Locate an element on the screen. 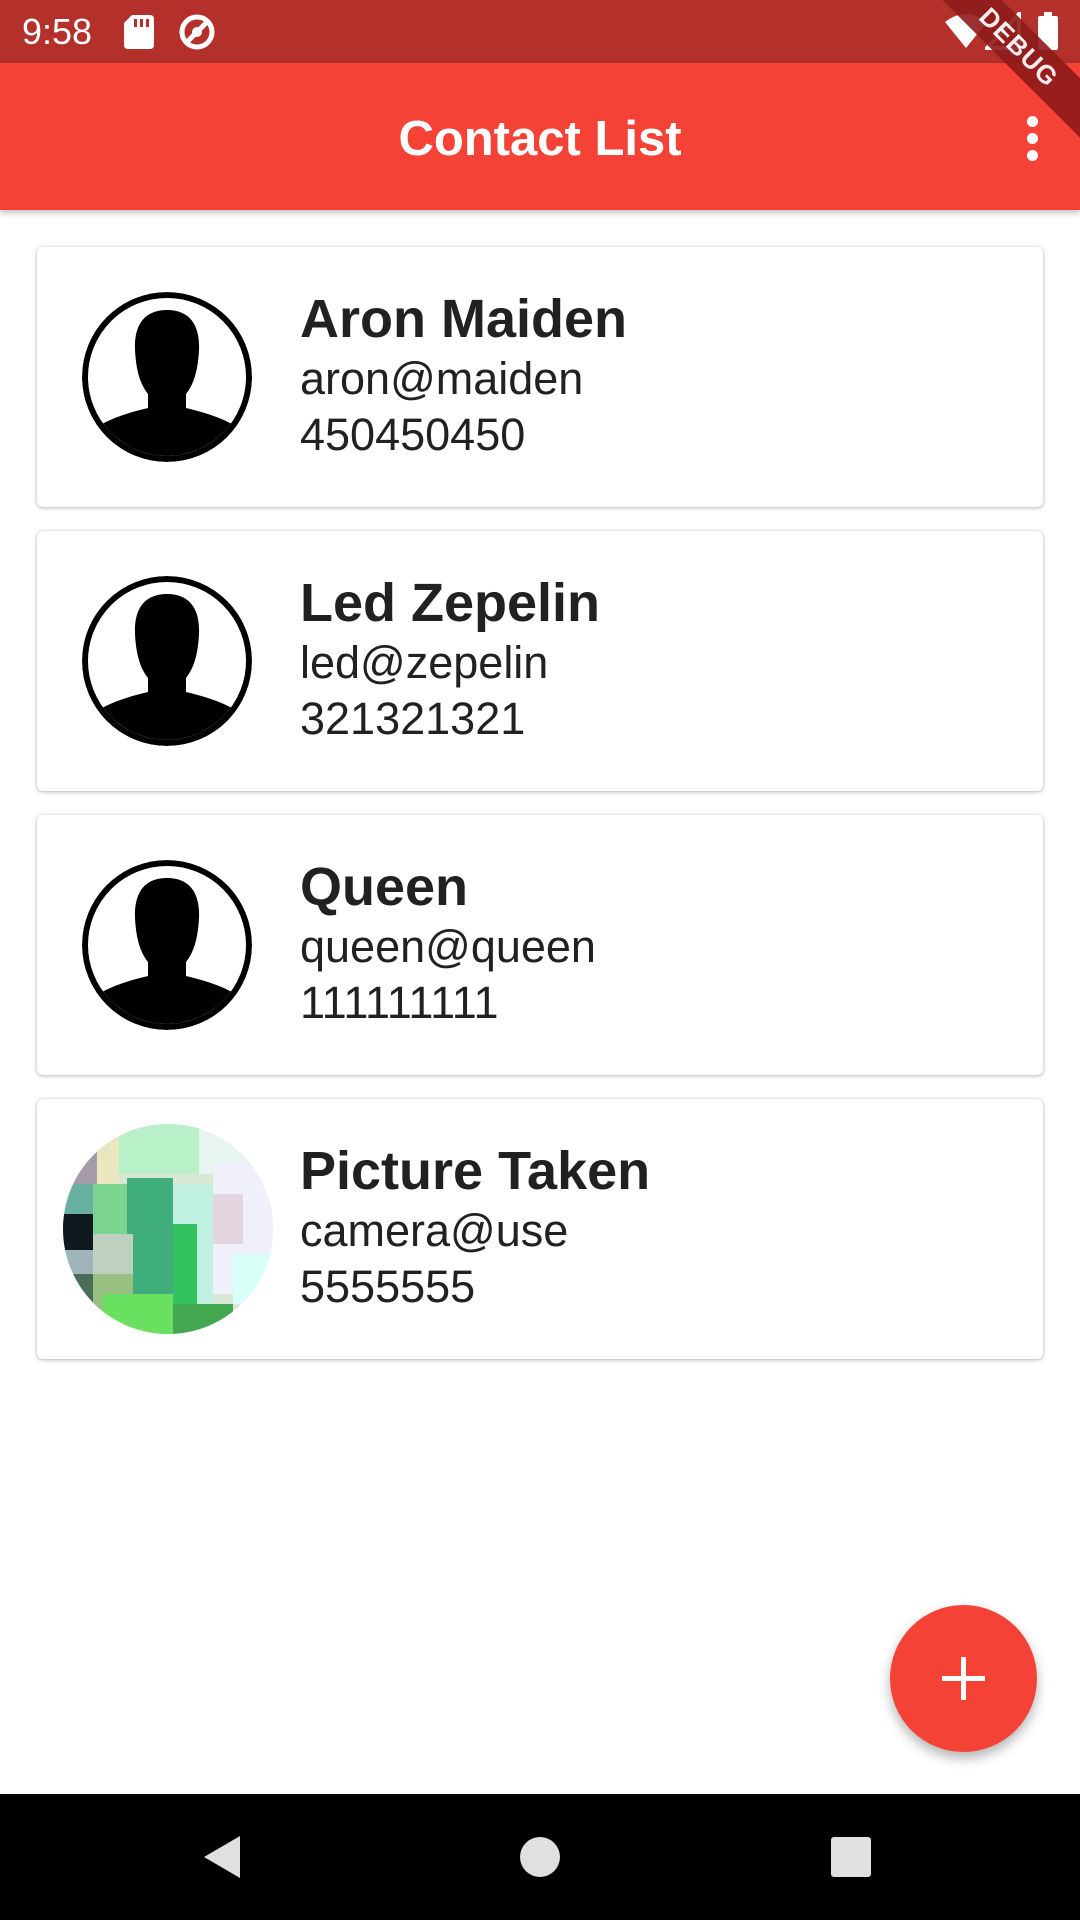  add-contact-button is located at coordinates (963, 1678).